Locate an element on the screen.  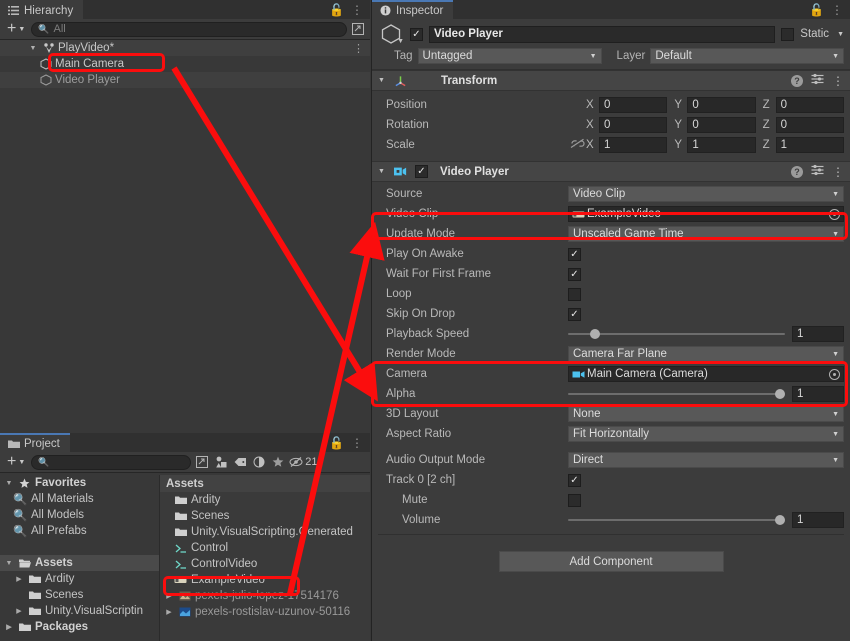
asset-item-scenes: Scenes is located at coordinates (265, 516).